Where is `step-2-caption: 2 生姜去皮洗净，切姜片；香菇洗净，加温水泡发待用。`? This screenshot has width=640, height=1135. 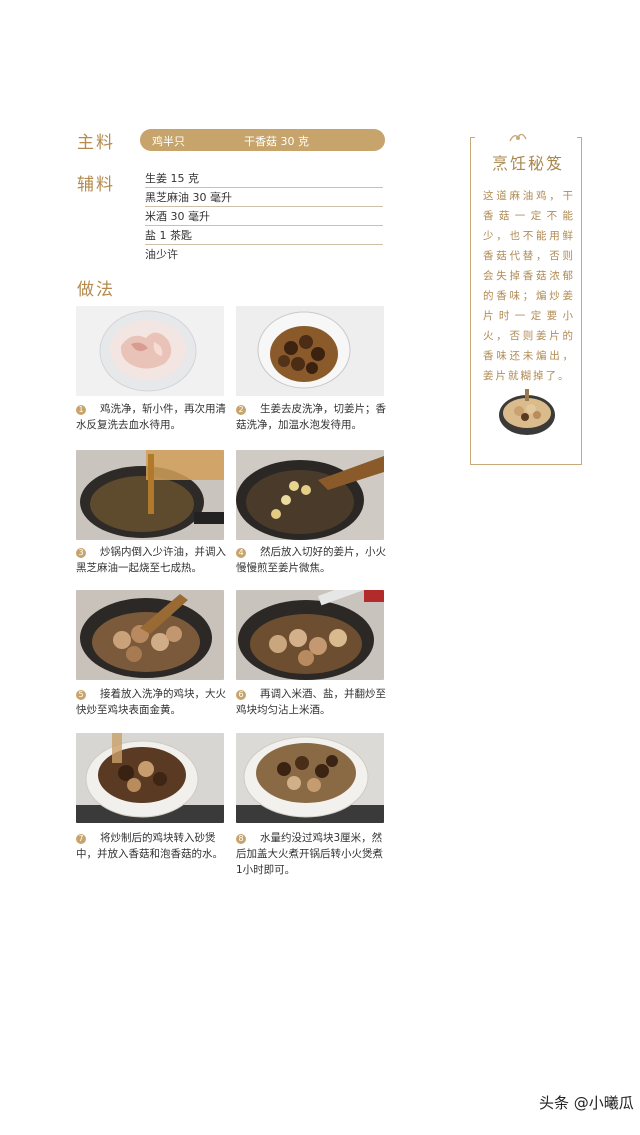 step-2-caption: 2 生姜去皮洗净，切姜片；香菇洗净，加温水泡发待用。 is located at coordinates (311, 417).